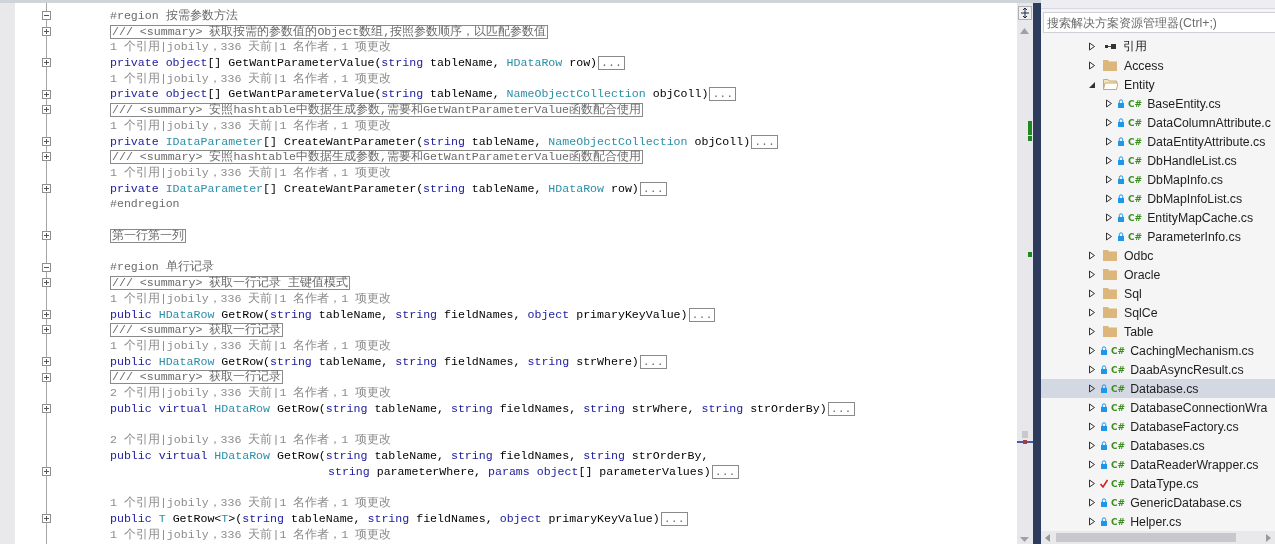  Describe the element at coordinates (329, 31) in the screenshot. I see `collapsed-comment: /// <summary> 获取按需的参数值的Object数组,按照参数顺序，以匹配参数值` at that location.